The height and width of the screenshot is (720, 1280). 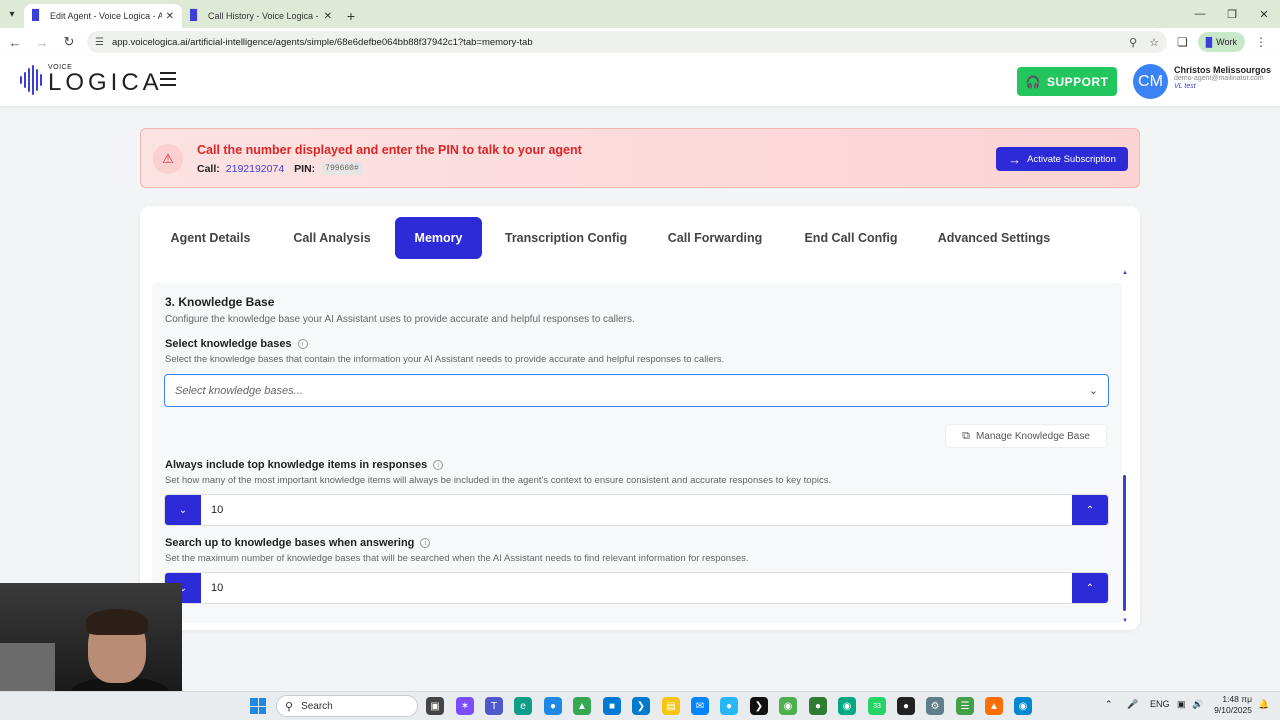 I want to click on tab-end-call-config: End Call Config, so click(x=851, y=238).